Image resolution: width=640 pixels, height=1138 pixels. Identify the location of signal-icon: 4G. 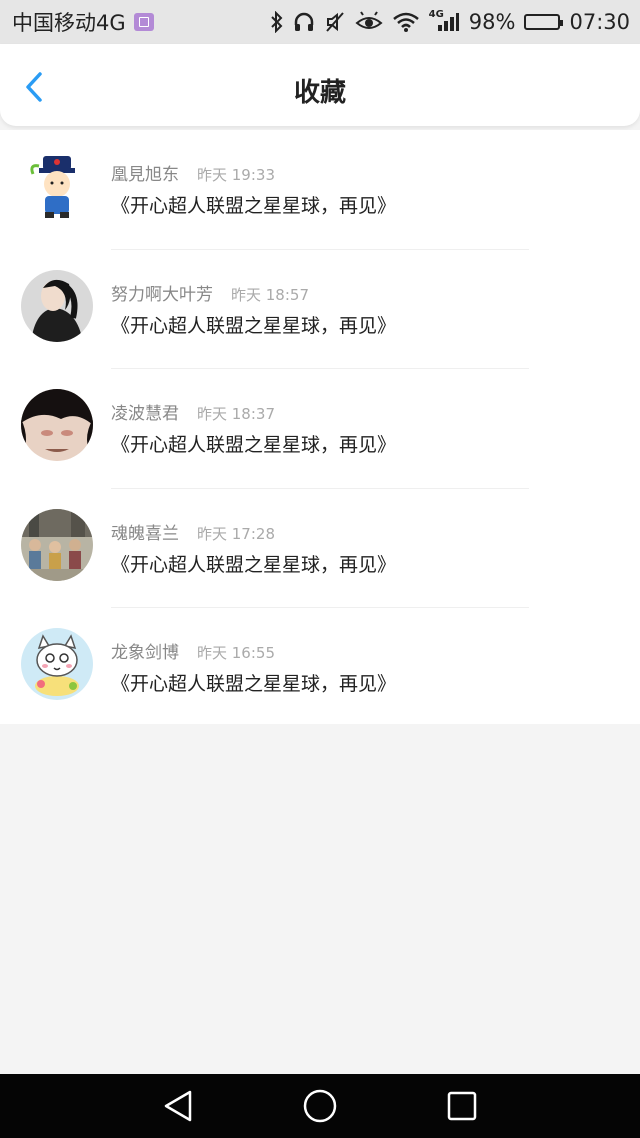
(444, 21).